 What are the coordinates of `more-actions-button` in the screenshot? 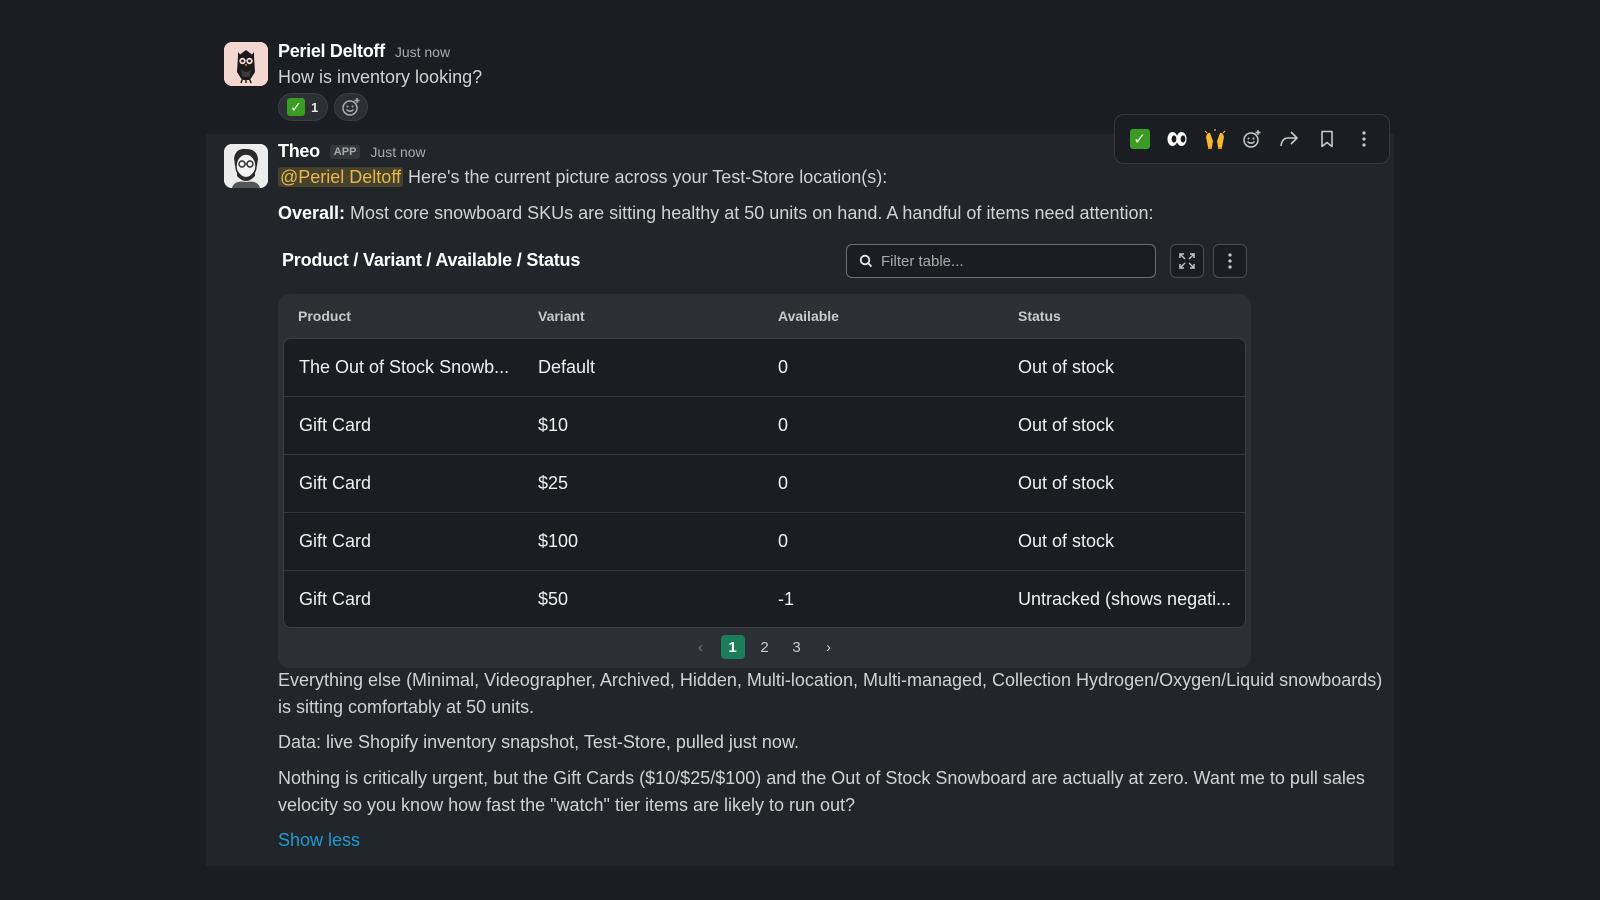 It's located at (1364, 139).